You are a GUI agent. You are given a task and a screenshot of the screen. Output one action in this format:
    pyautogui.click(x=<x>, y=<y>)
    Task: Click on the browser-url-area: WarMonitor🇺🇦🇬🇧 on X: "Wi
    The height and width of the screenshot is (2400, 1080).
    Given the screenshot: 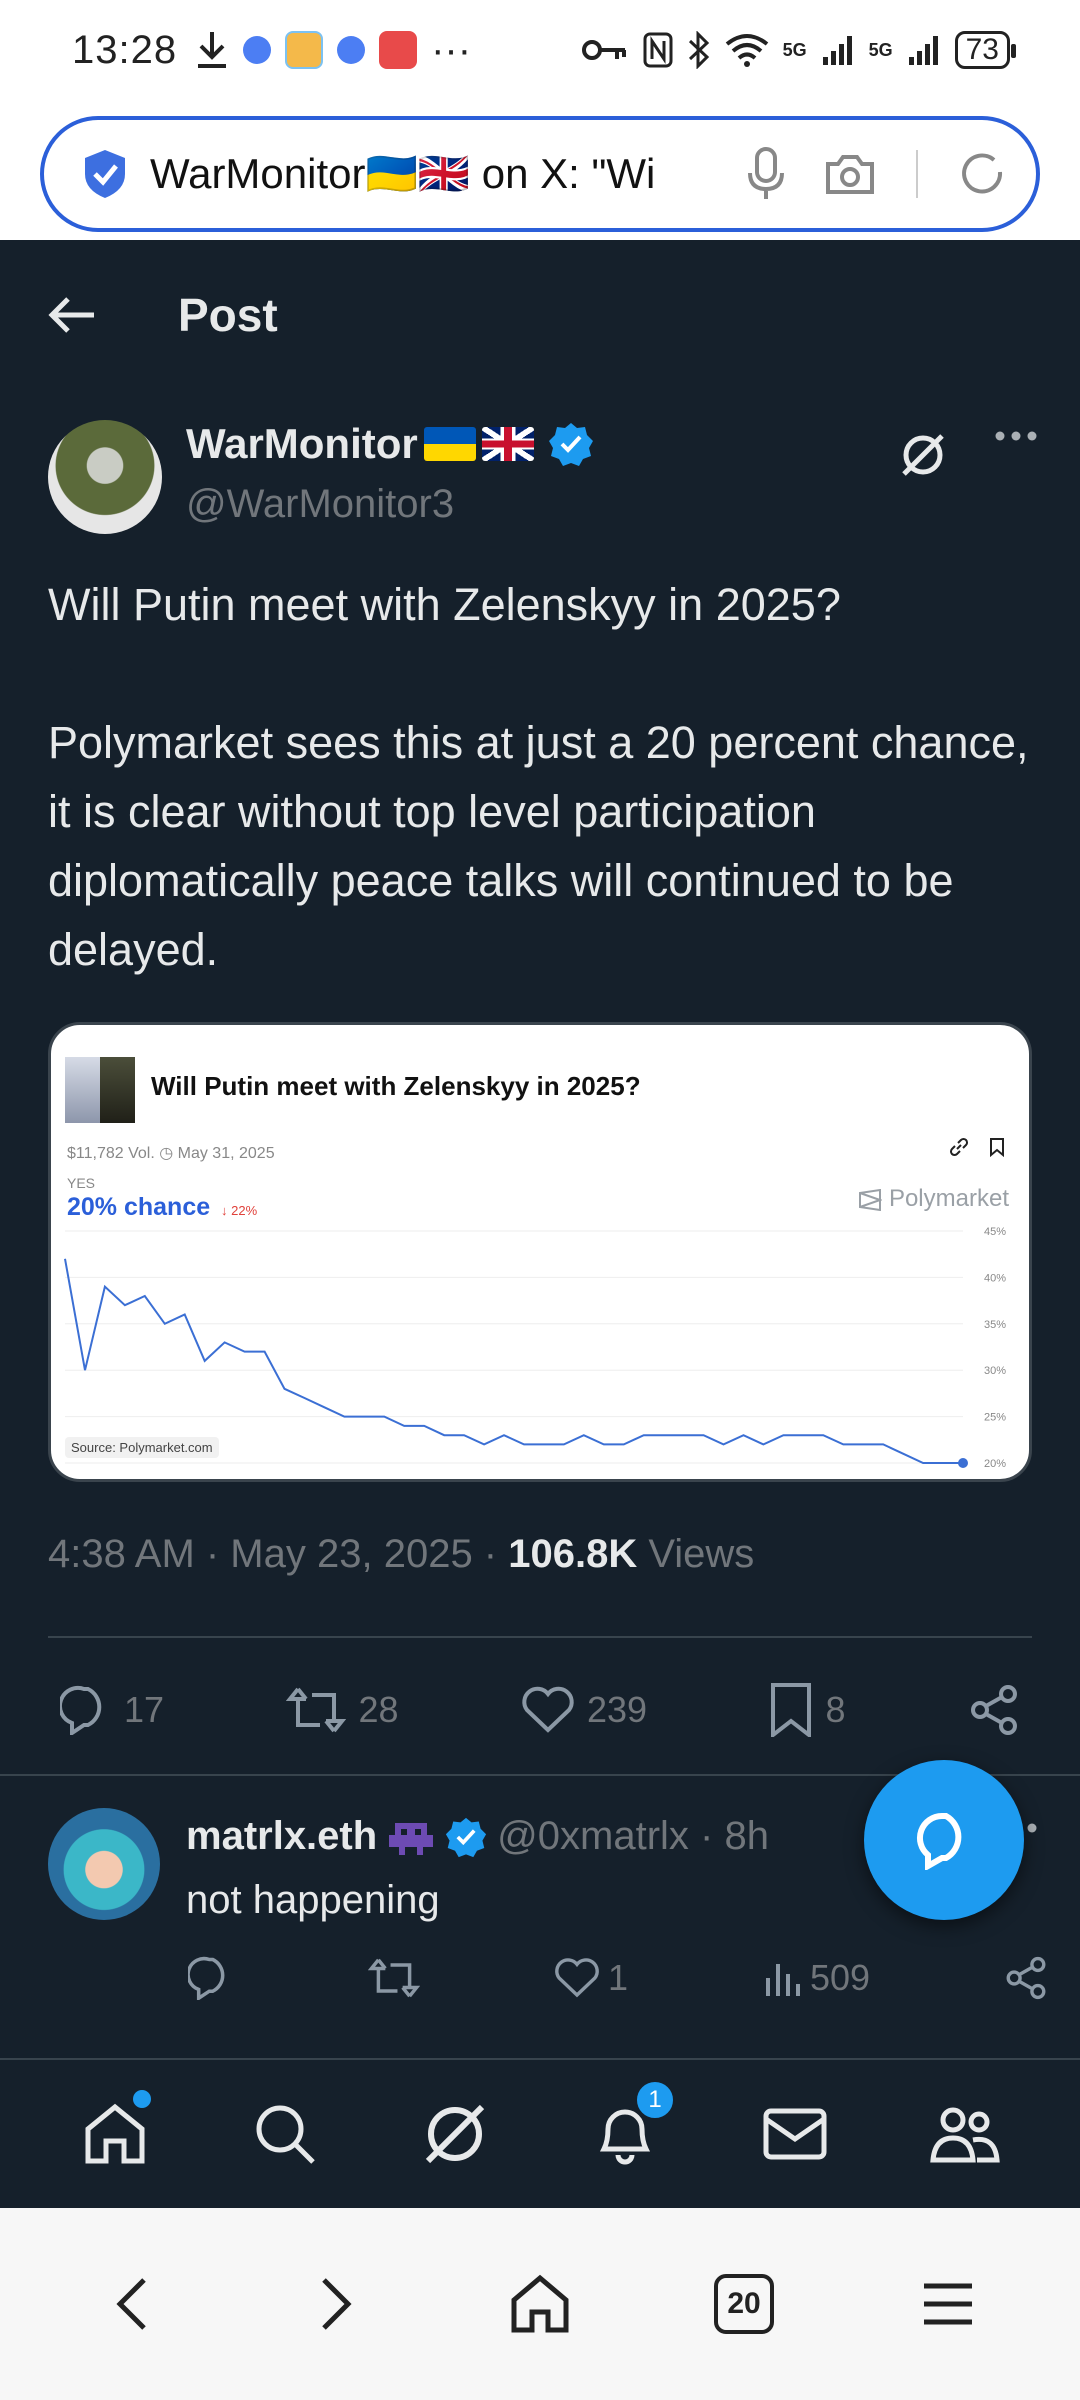 What is the action you would take?
    pyautogui.click(x=540, y=170)
    